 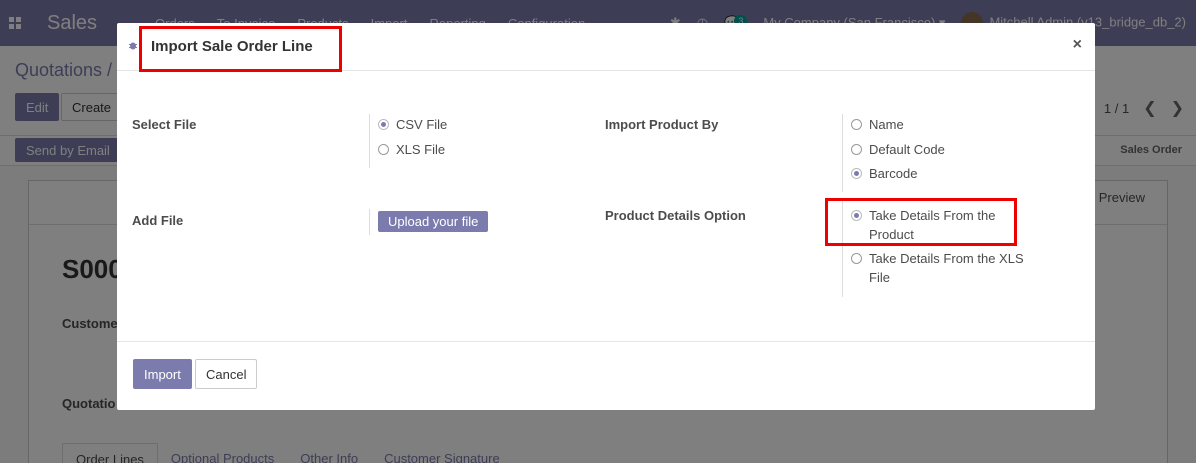 I want to click on radio-label: Default Code, so click(x=907, y=149).